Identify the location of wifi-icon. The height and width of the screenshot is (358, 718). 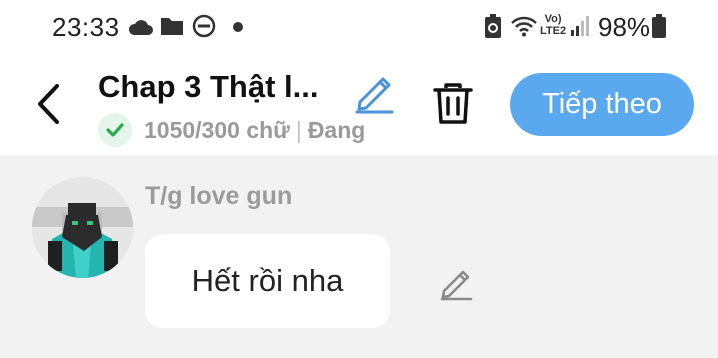
(524, 26).